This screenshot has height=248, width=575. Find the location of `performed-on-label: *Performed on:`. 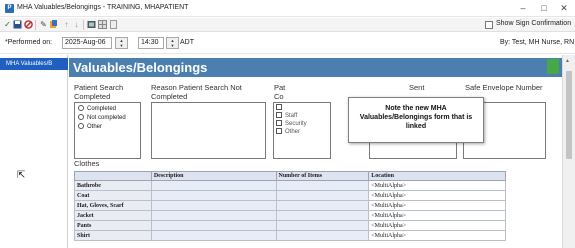

performed-on-label: *Performed on: is located at coordinates (29, 42).